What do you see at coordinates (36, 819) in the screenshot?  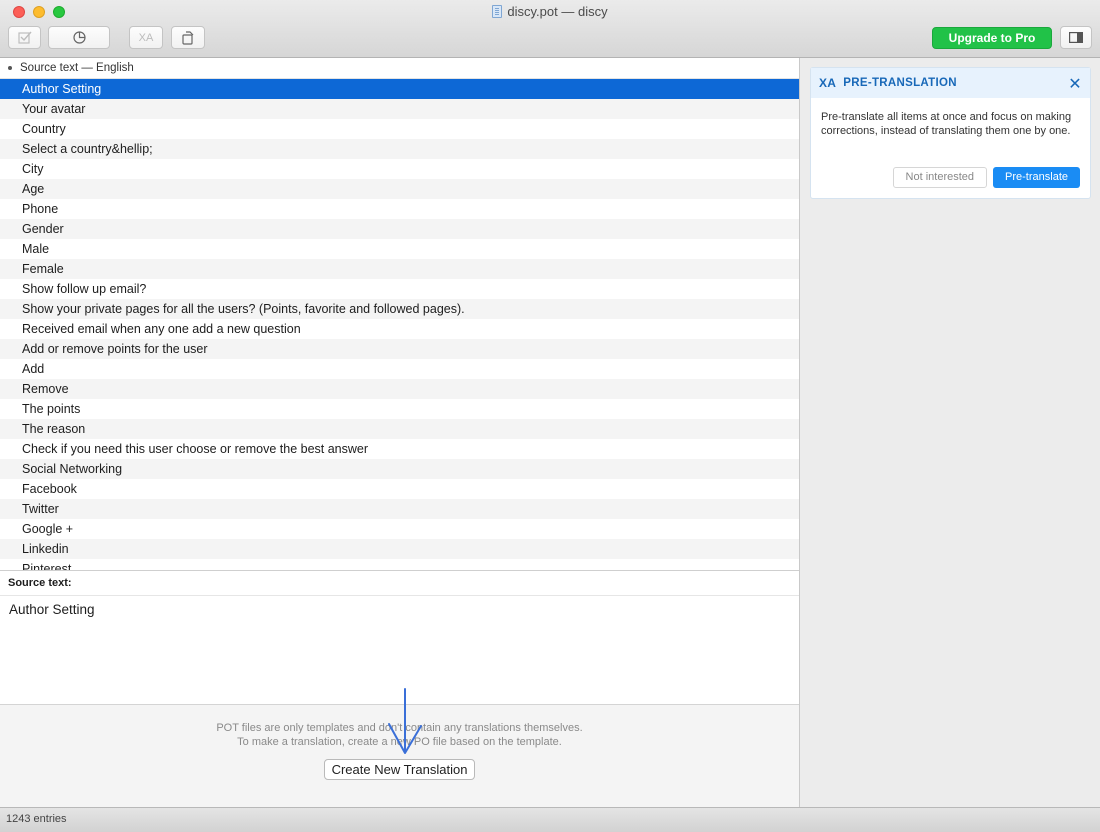 I see `entries-count: 1243 entries` at bounding box center [36, 819].